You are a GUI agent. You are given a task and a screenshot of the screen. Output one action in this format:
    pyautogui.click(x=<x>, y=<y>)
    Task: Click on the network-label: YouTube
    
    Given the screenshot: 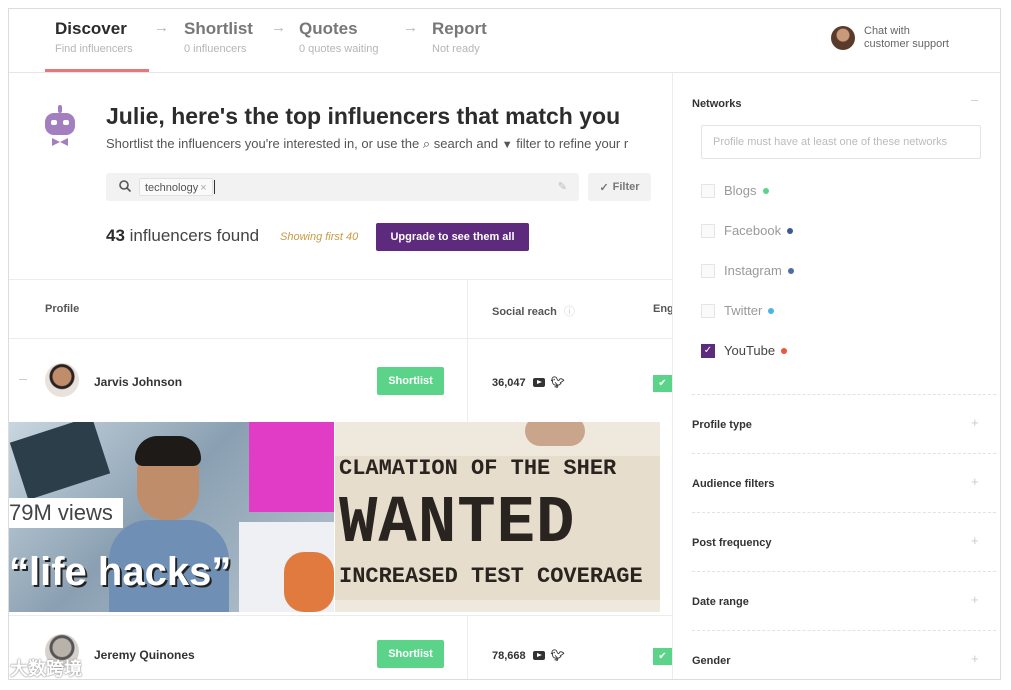 What is the action you would take?
    pyautogui.click(x=750, y=350)
    